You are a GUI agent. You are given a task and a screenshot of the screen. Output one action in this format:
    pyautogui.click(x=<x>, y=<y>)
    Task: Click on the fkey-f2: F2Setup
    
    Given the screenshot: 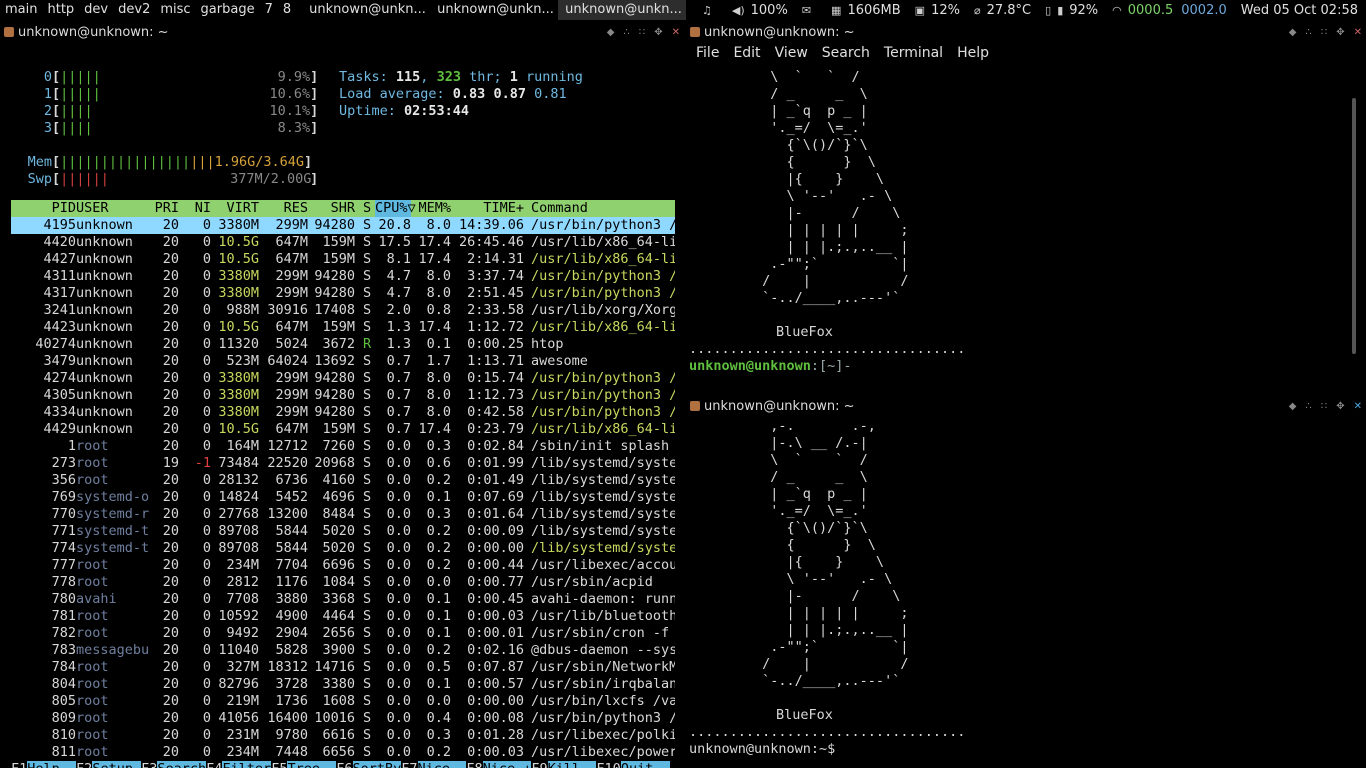 What is the action you would take?
    pyautogui.click(x=109, y=764)
    